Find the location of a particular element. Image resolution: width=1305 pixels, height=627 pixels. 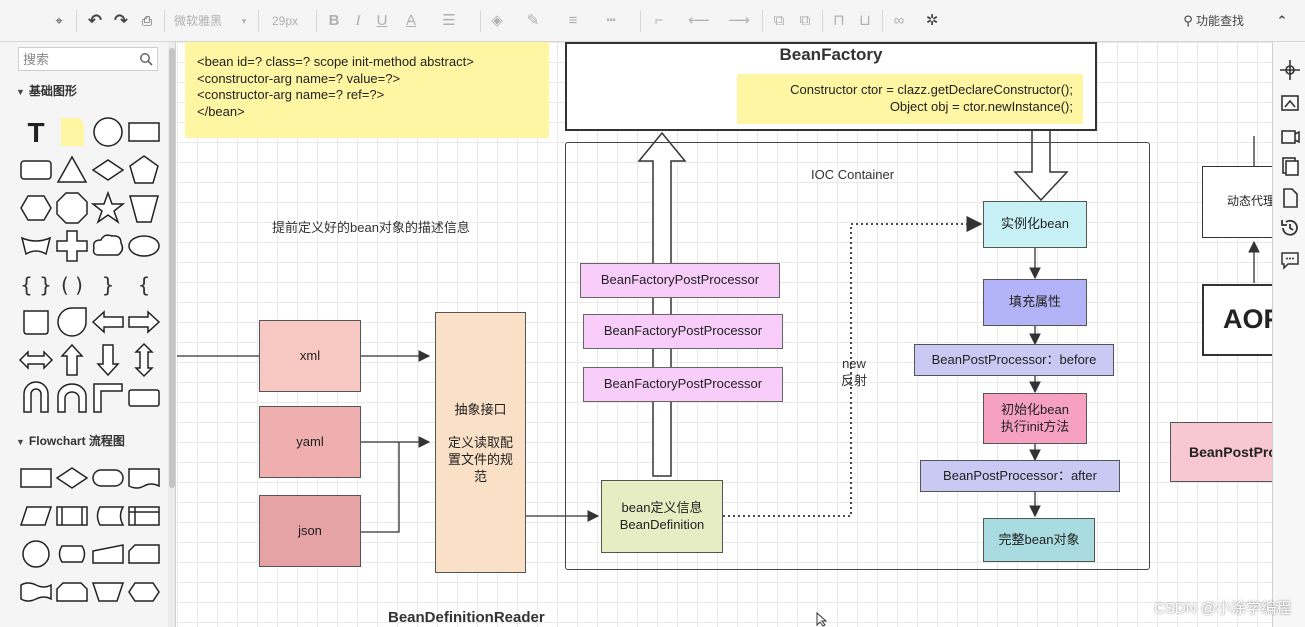

font-size-stepper: 29px is located at coordinates (285, 21).